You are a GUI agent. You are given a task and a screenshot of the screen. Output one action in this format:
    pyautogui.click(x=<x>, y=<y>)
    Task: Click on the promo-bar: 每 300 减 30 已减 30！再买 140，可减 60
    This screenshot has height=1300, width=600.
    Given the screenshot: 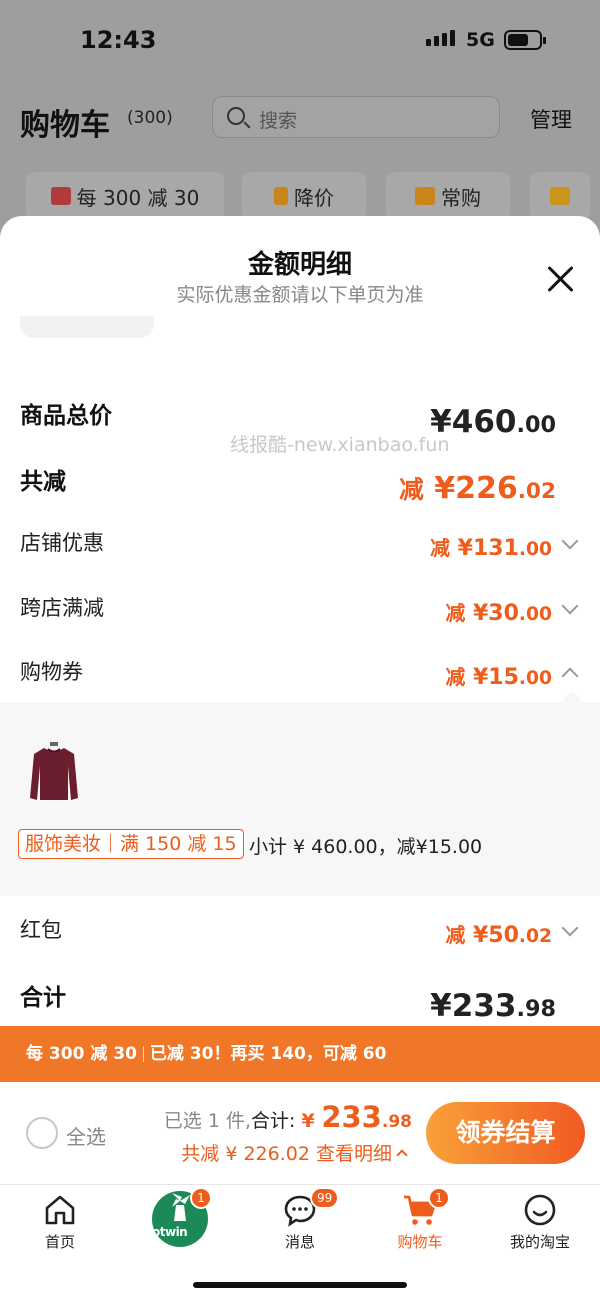 What is the action you would take?
    pyautogui.click(x=300, y=1054)
    